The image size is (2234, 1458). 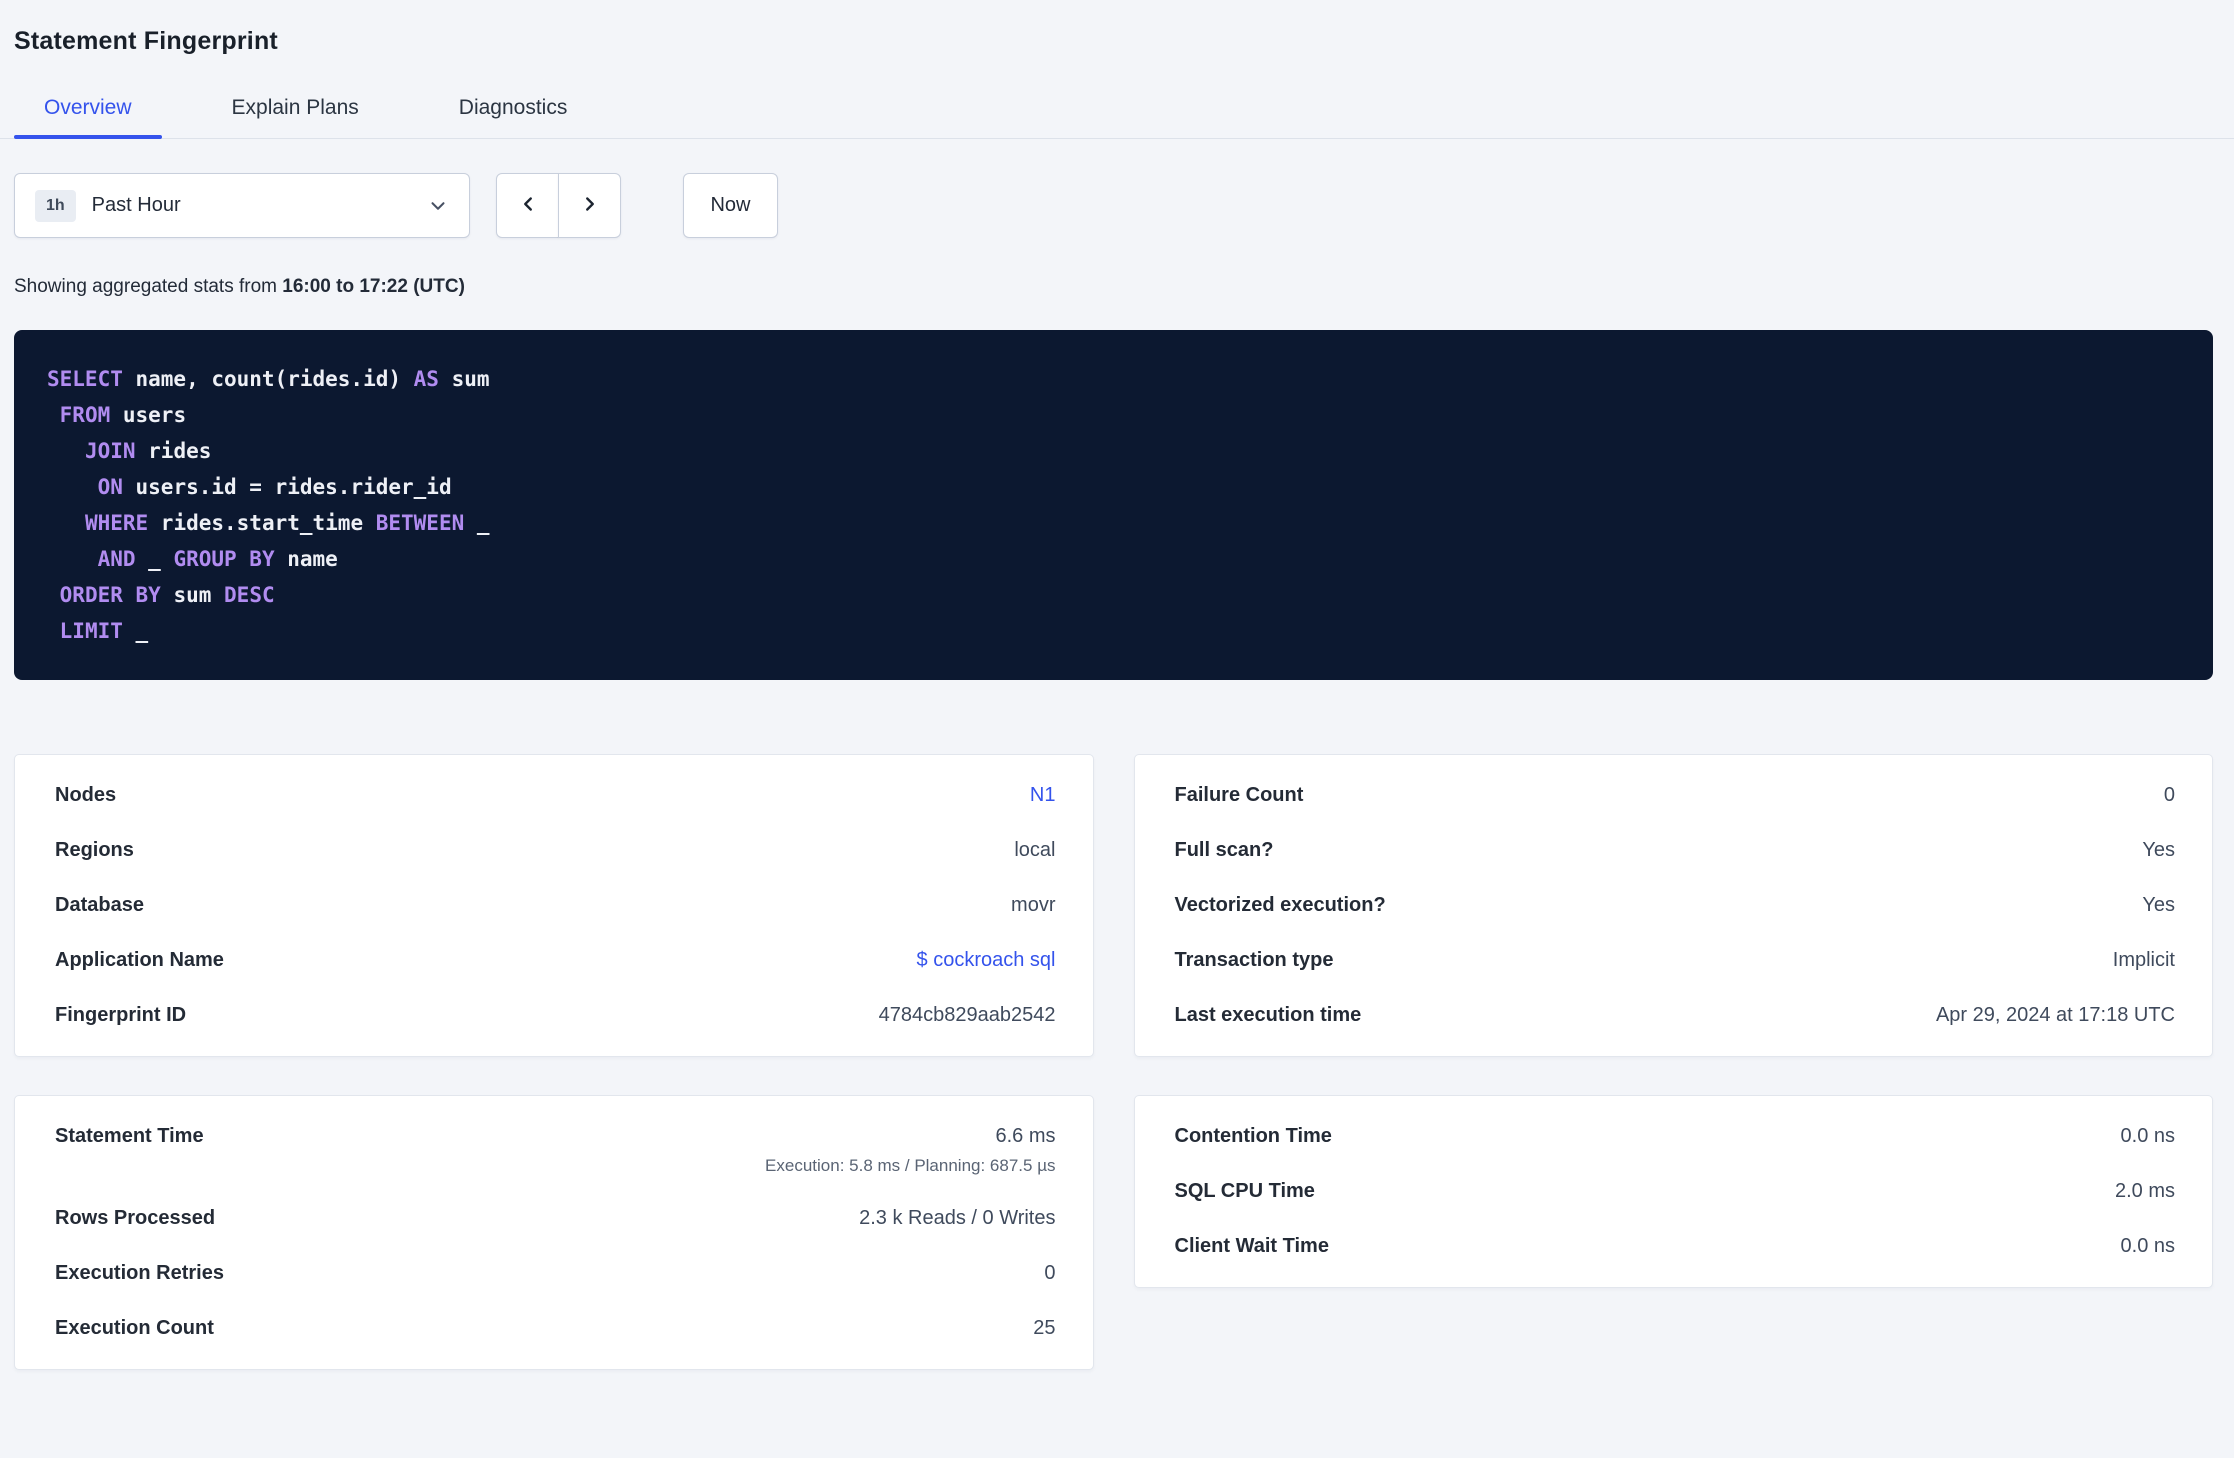 I want to click on page-title: Statement Fingerprint, so click(x=146, y=41).